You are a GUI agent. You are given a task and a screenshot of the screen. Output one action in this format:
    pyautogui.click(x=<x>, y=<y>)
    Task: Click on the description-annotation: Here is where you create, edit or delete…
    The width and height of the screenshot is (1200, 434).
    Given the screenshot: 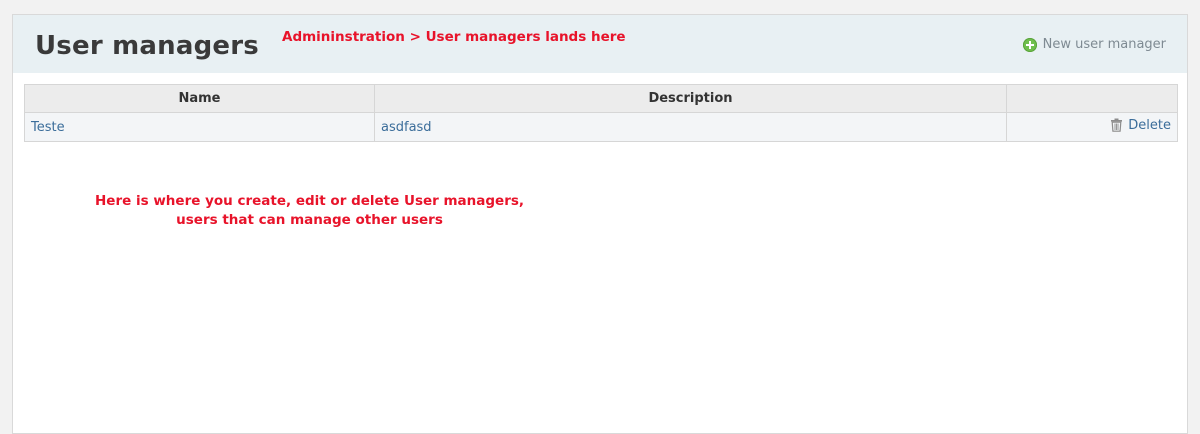 What is the action you would take?
    pyautogui.click(x=309, y=211)
    